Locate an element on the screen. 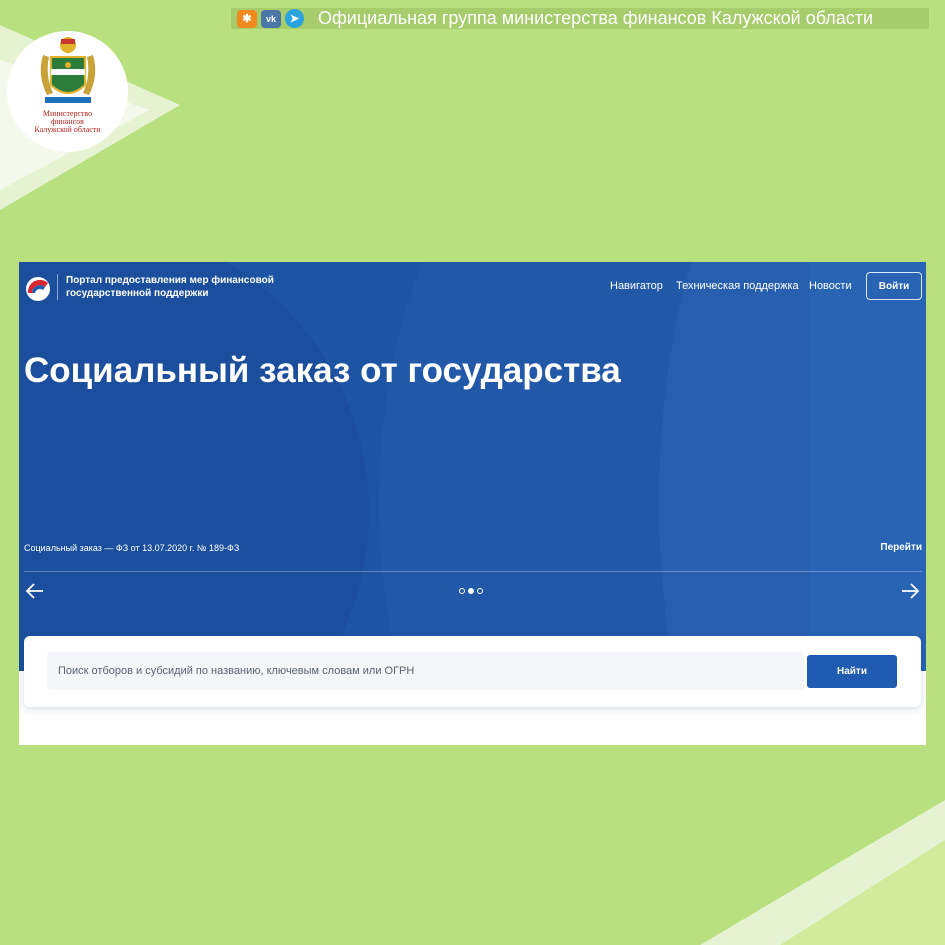 The width and height of the screenshot is (945, 945). logo-caption: Министерство финансов Калужской области is located at coordinates (67, 122).